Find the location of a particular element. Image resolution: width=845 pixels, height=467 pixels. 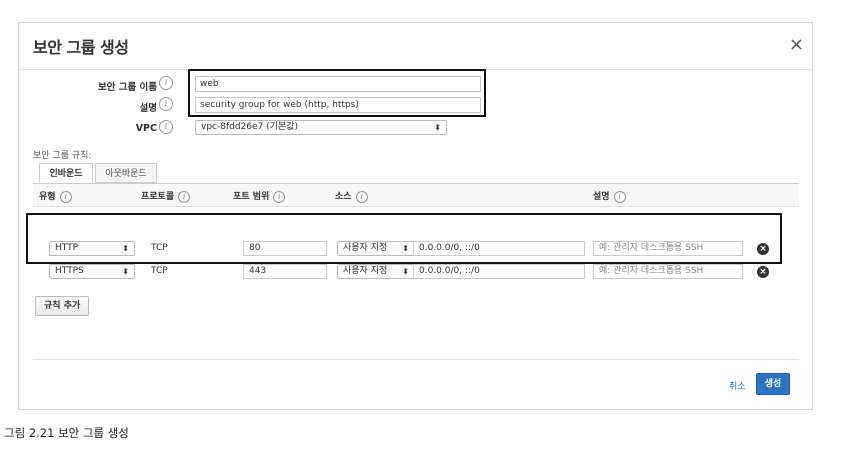

highlight-box-rules is located at coordinates (404, 238).